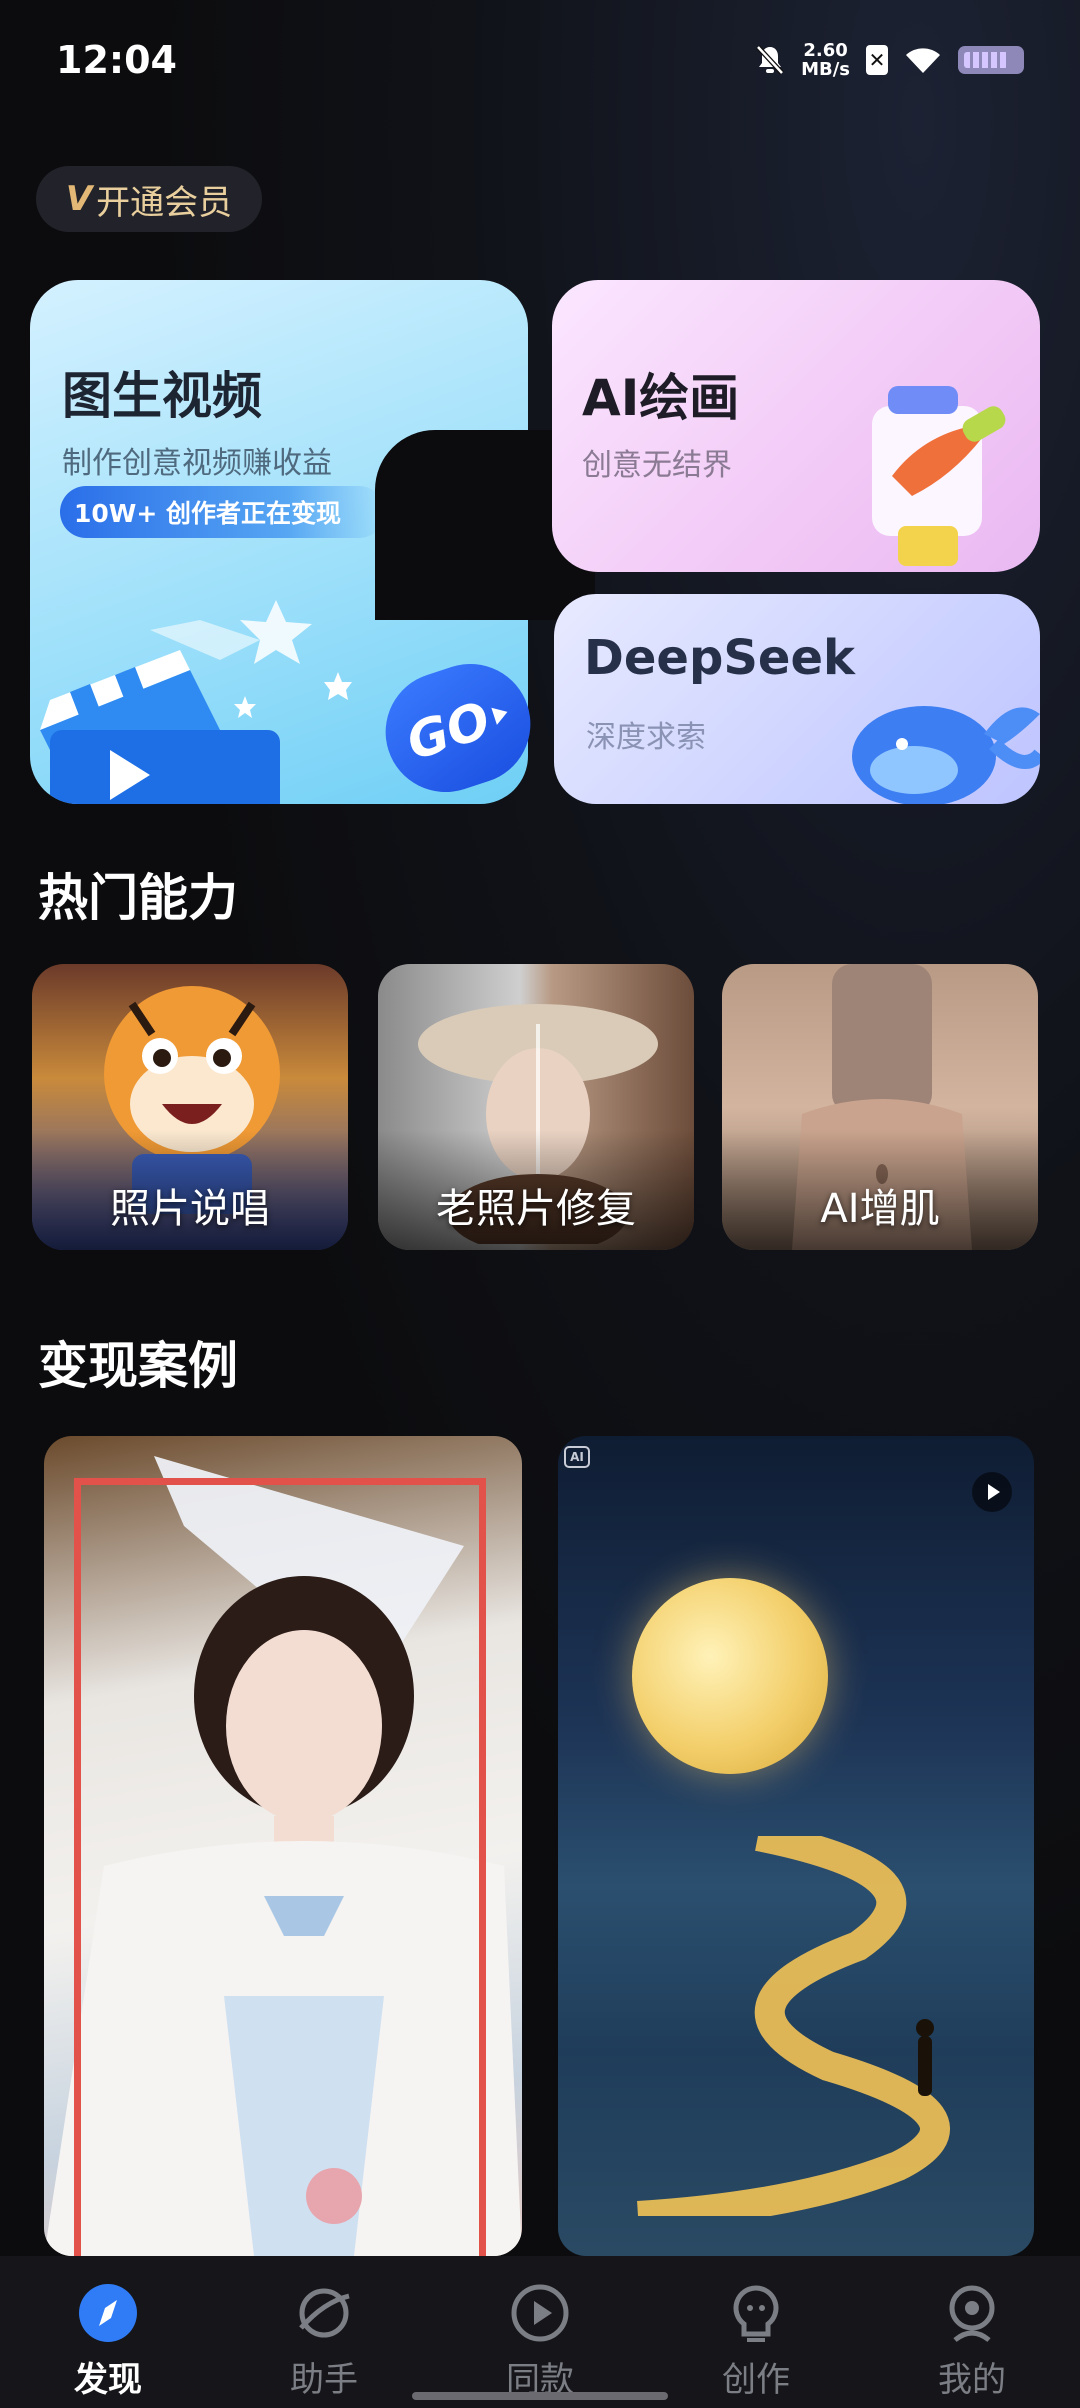 Image resolution: width=1080 pixels, height=2408 pixels. I want to click on deepseek-title: DeepSeek, so click(719, 658).